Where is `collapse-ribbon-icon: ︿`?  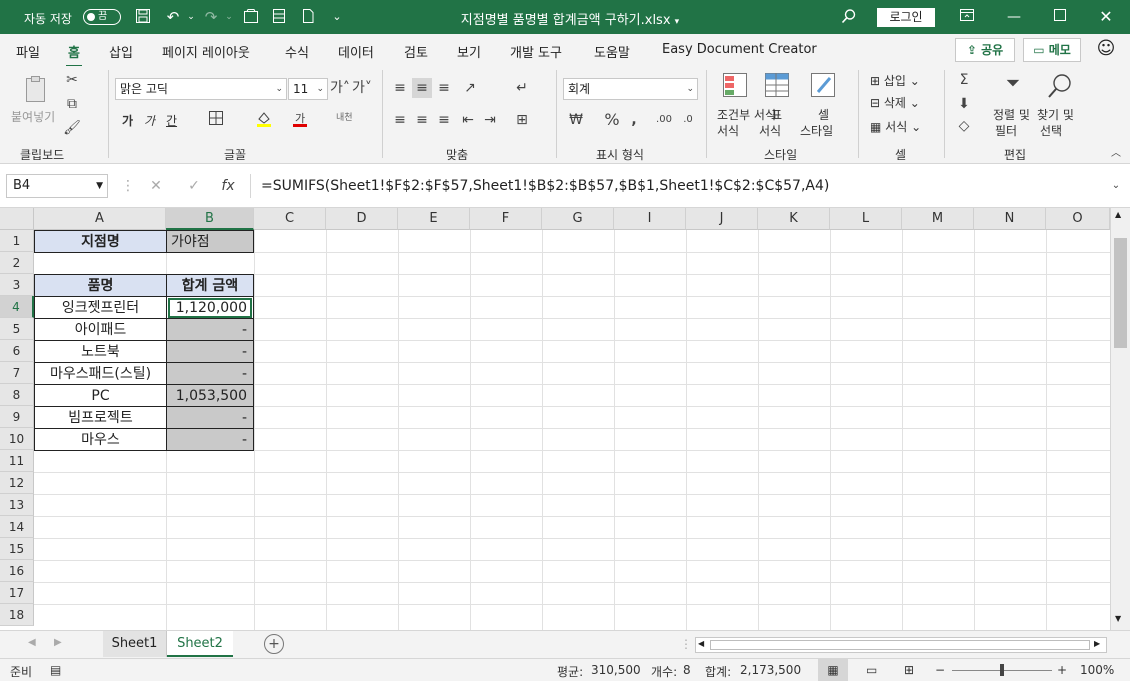 collapse-ribbon-icon: ︿ is located at coordinates (1116, 154).